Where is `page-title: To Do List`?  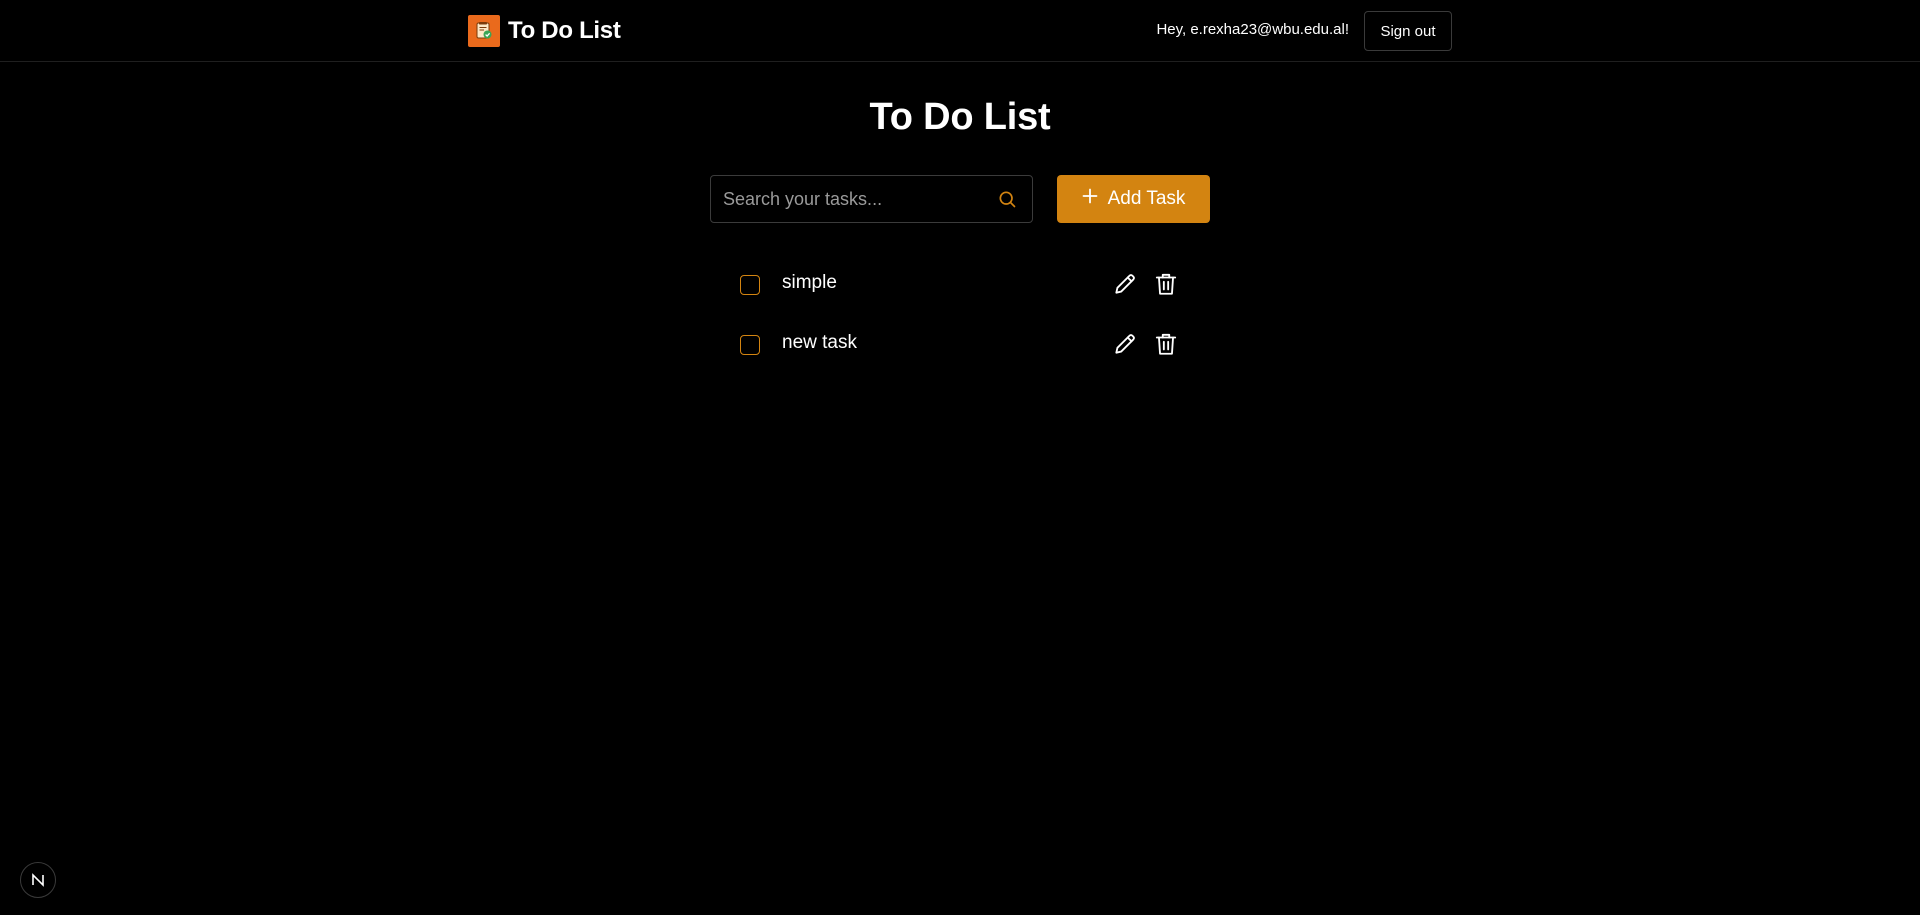 page-title: To Do List is located at coordinates (960, 117).